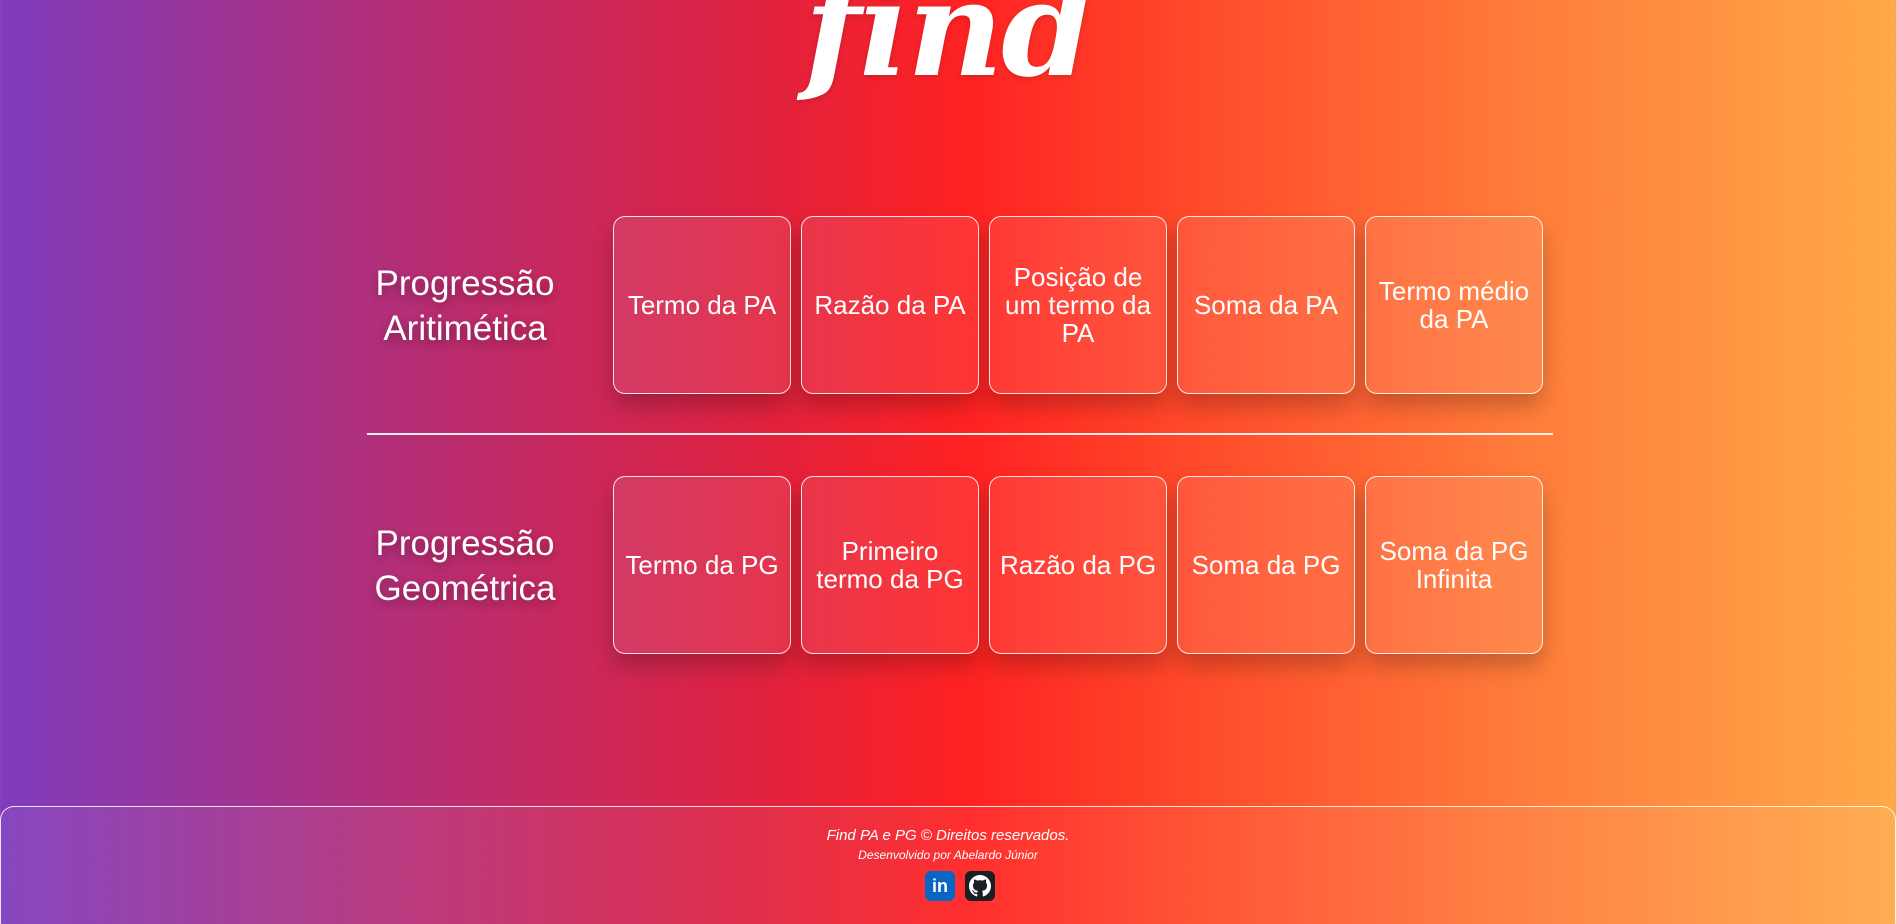 Image resolution: width=1896 pixels, height=924 pixels. What do you see at coordinates (890, 565) in the screenshot?
I see `card-primeiro-termo-pg: Primeiro termo da PG` at bounding box center [890, 565].